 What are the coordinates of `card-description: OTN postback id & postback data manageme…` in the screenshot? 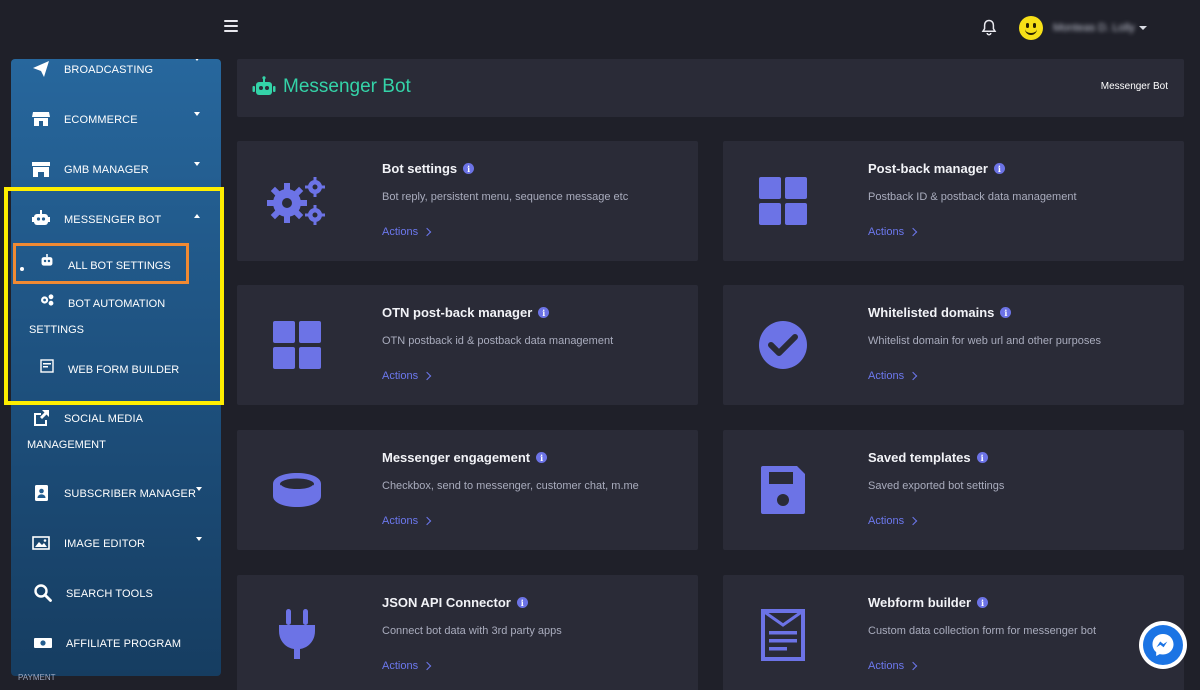 It's located at (498, 341).